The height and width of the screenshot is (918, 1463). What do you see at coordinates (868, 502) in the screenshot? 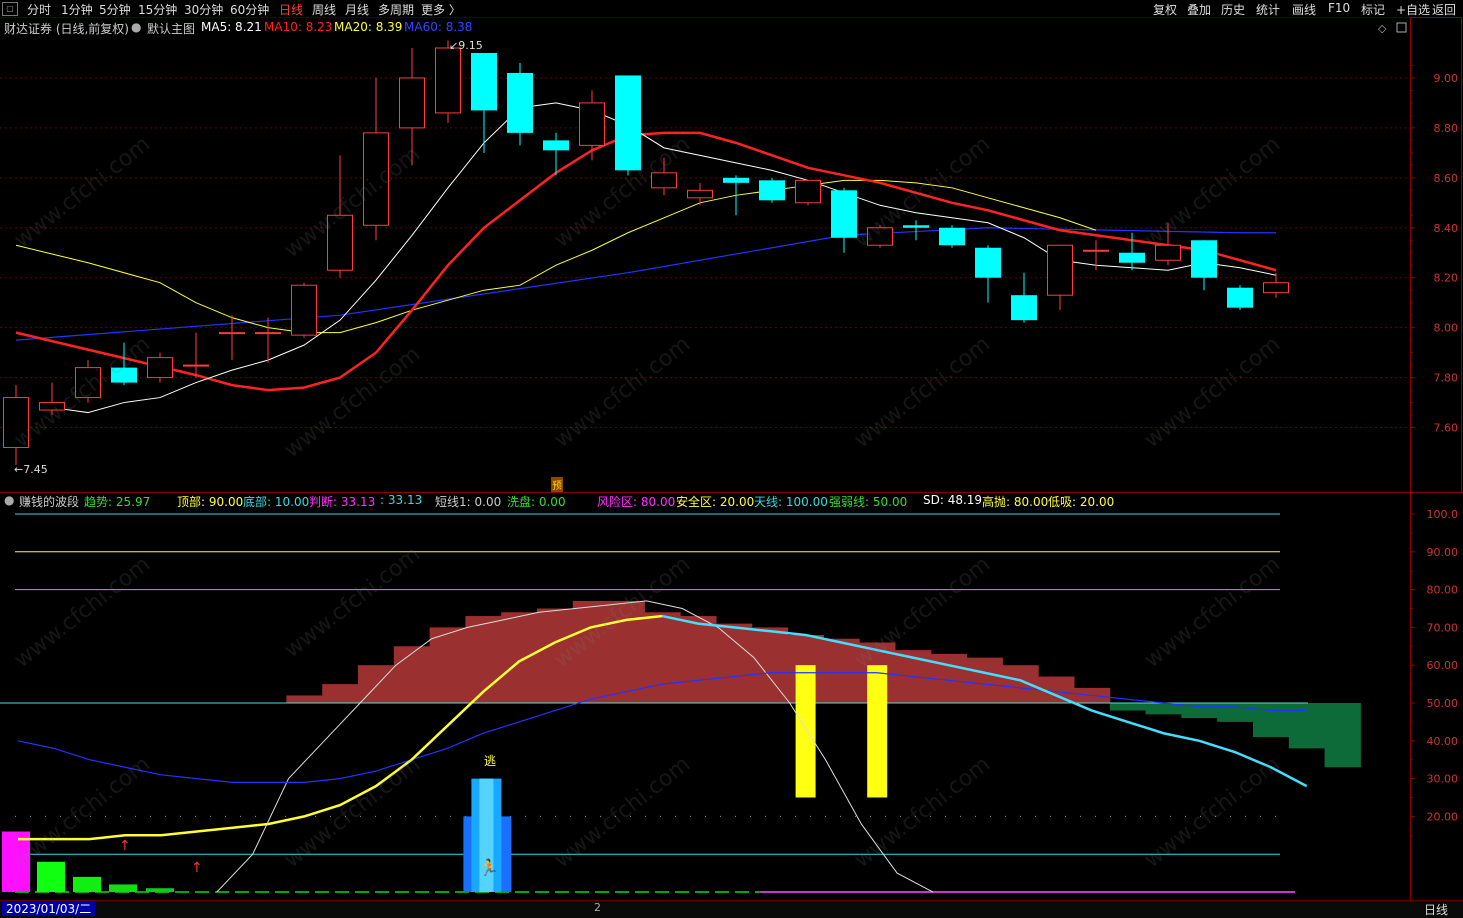
I see `indicator-param-10: 强弱线: 50.00` at bounding box center [868, 502].